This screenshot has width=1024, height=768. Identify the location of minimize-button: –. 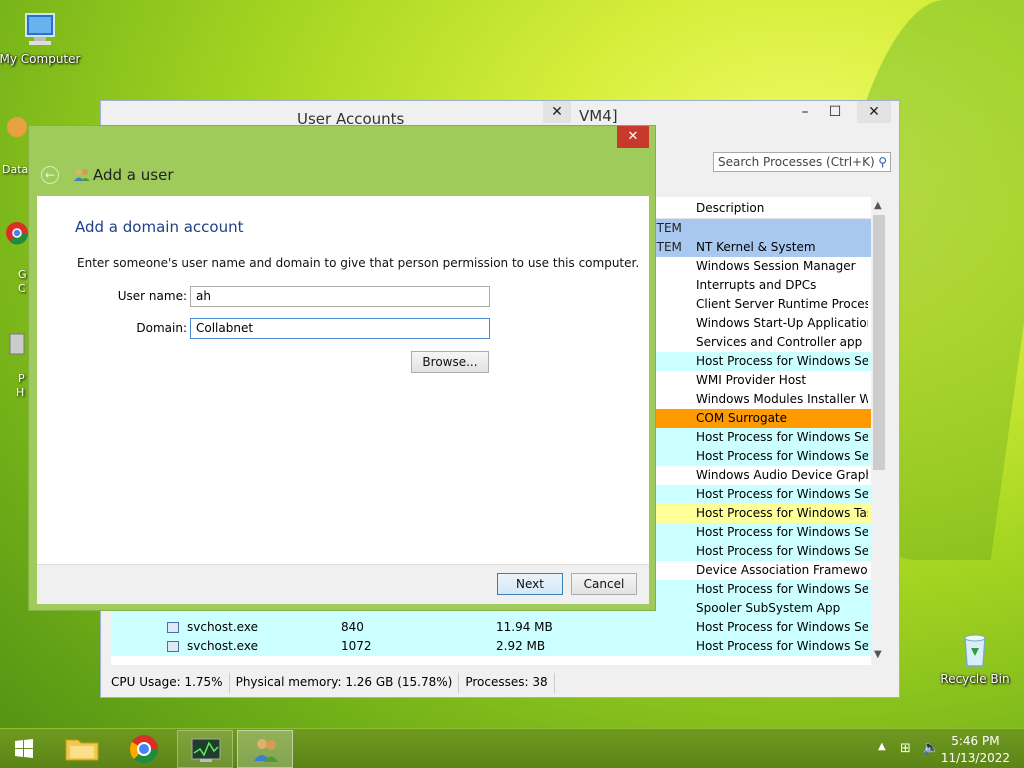
(805, 112).